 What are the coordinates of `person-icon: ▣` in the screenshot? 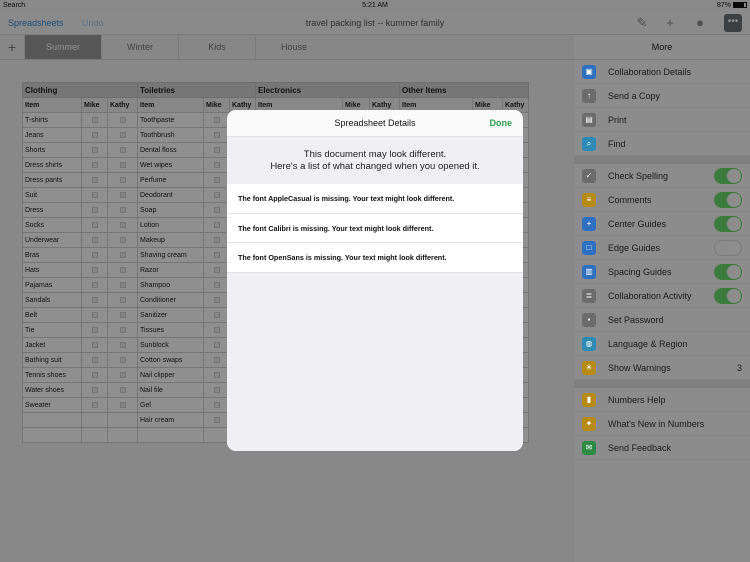 It's located at (589, 72).